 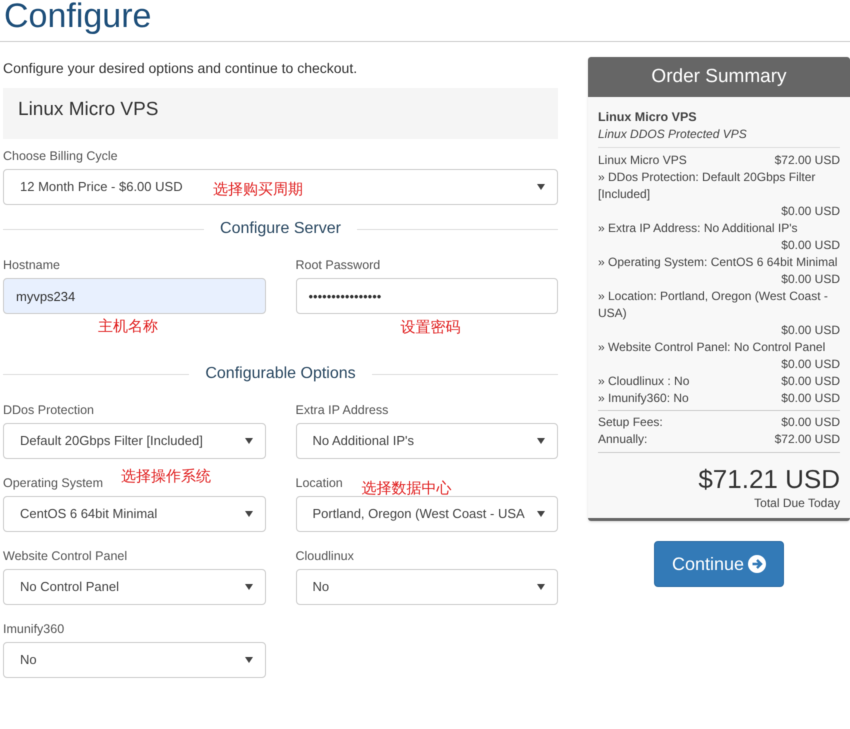 What do you see at coordinates (407, 488) in the screenshot?
I see `annotation-text: 选择数据中心` at bounding box center [407, 488].